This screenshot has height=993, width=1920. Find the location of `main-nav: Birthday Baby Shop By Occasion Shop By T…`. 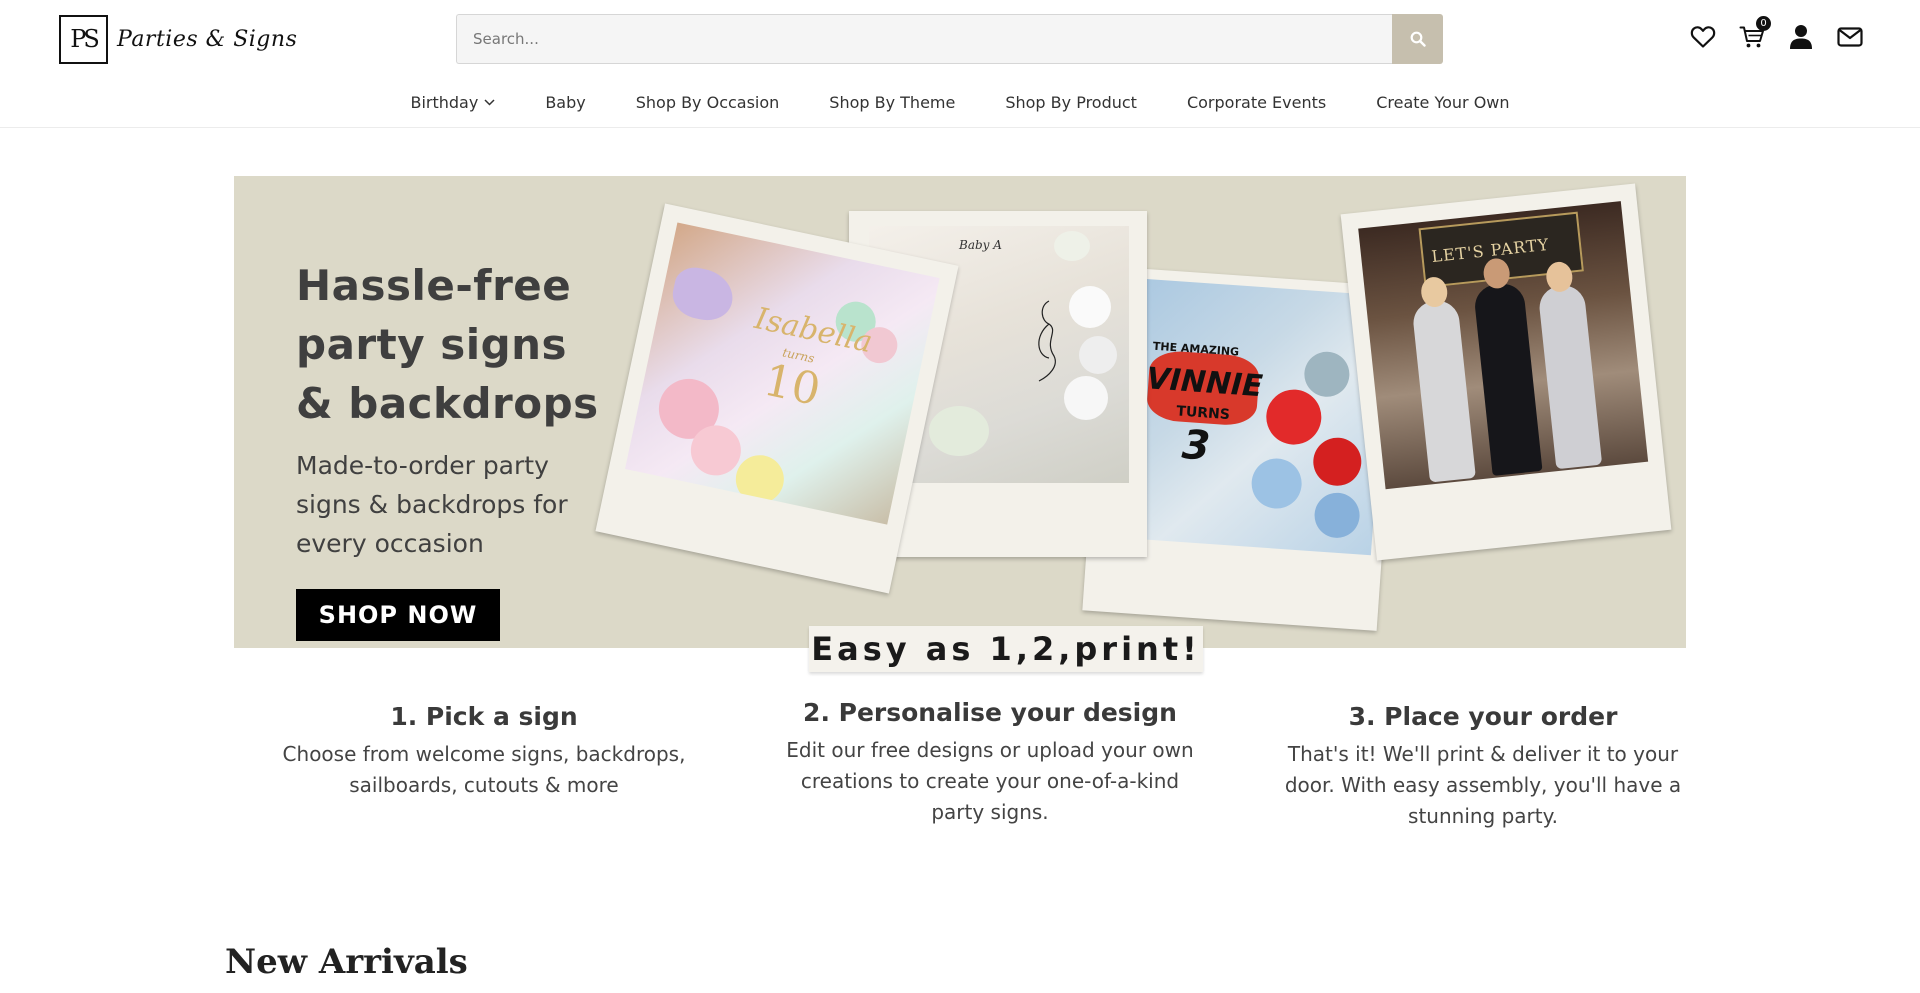

main-nav: Birthday Baby Shop By Occasion Shop By T… is located at coordinates (960, 102).